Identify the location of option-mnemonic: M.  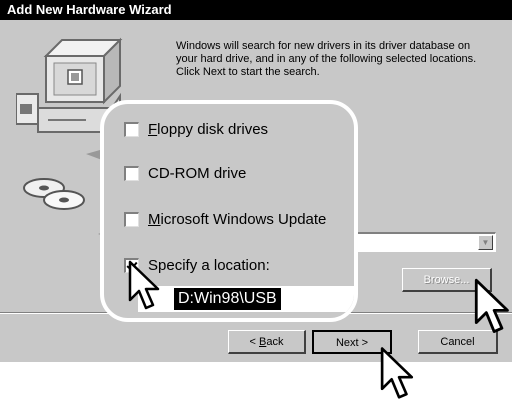
(154, 219).